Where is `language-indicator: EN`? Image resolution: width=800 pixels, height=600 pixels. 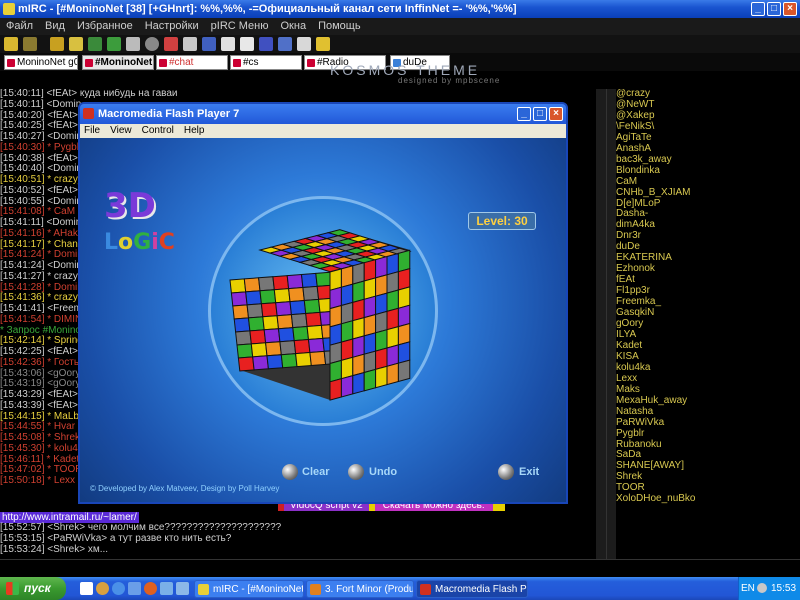
language-indicator: EN is located at coordinates (748, 588).